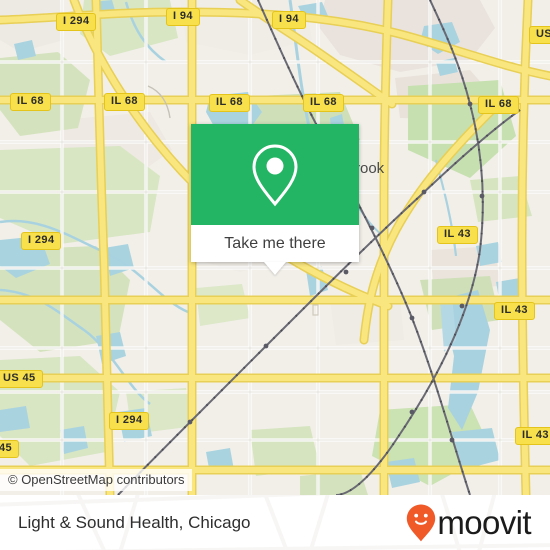  Describe the element at coordinates (134, 522) in the screenshot. I see `page-title: Light & Sound Health, Chicago` at that location.